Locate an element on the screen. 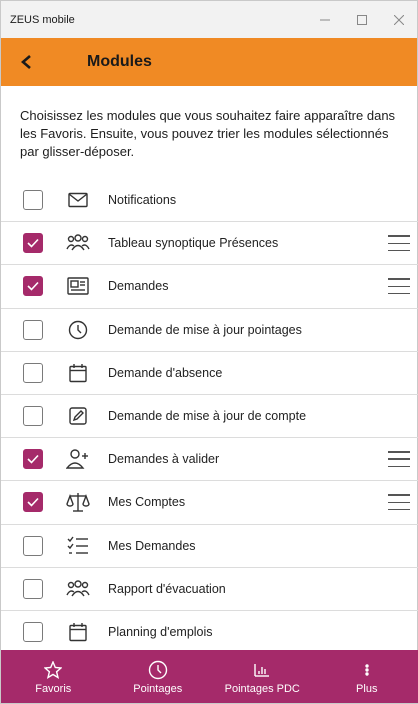 The width and height of the screenshot is (418, 704). title-bar: ZEUS mobile is located at coordinates (209, 19).